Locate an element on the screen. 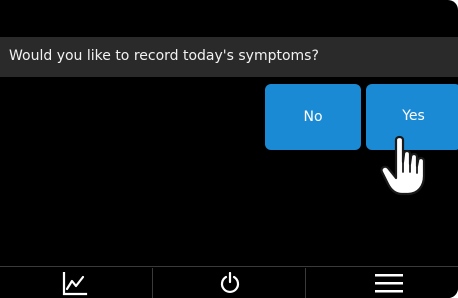 Image resolution: width=458 pixels, height=298 pixels. menu-icon is located at coordinates (389, 283).